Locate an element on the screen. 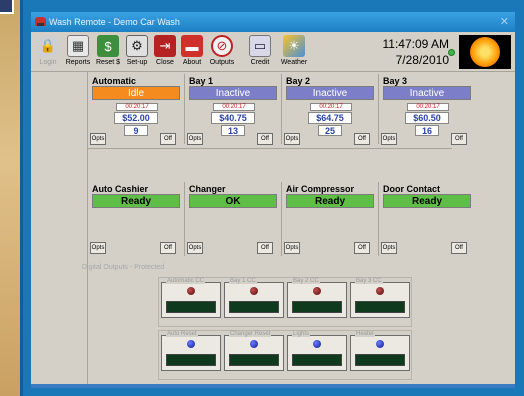 The image size is (524, 396). lock-icon: 🔒 is located at coordinates (48, 46).